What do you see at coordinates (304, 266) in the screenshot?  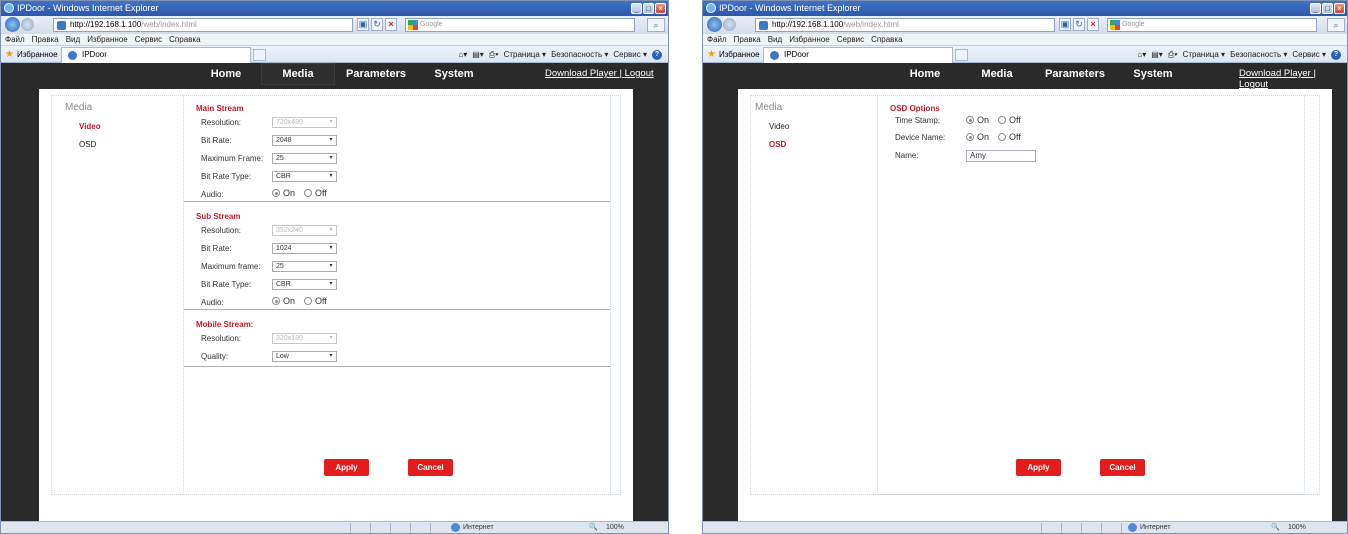 I see `sub-maxframe-select: 25 ▾` at bounding box center [304, 266].